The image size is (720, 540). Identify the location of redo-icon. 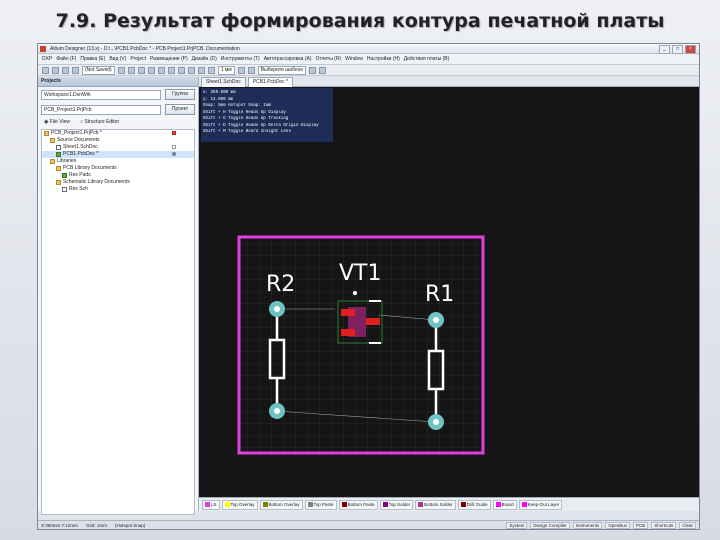
(251, 70).